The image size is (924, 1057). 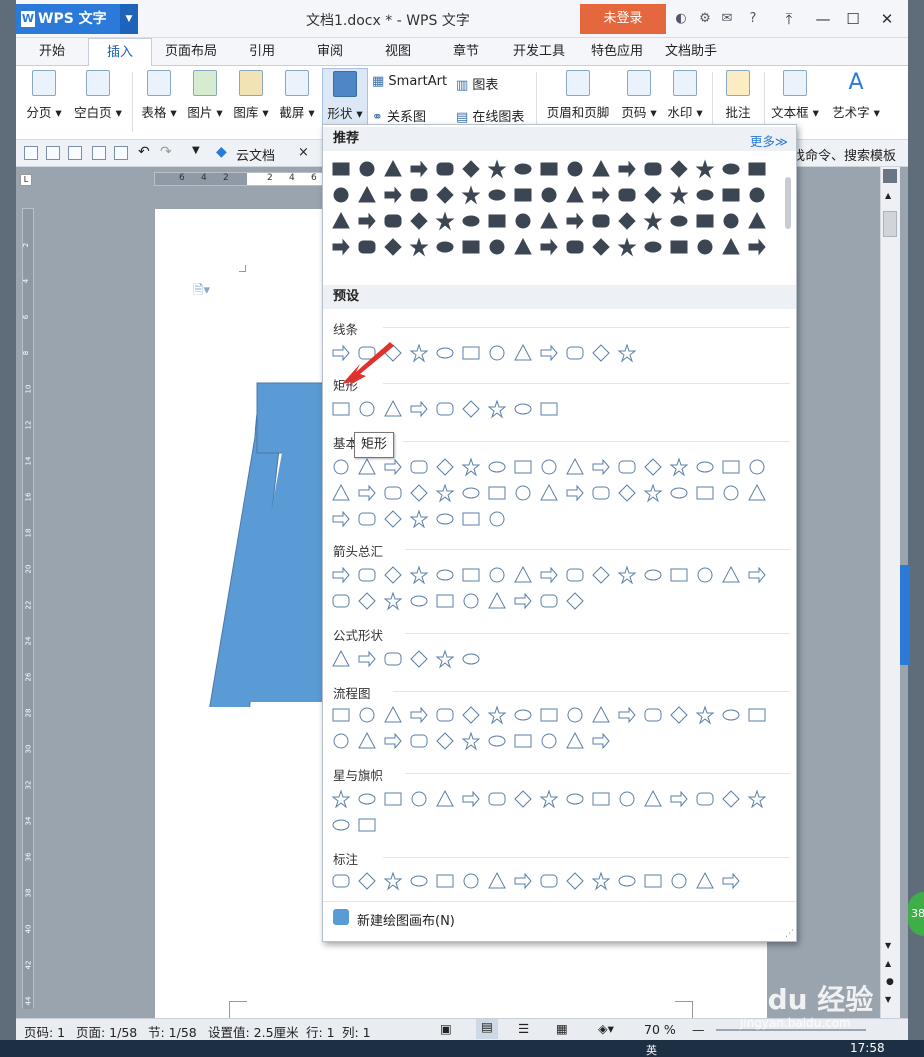 What do you see at coordinates (255, 154) in the screenshot?
I see `cloud-doc-tab: 云文档` at bounding box center [255, 154].